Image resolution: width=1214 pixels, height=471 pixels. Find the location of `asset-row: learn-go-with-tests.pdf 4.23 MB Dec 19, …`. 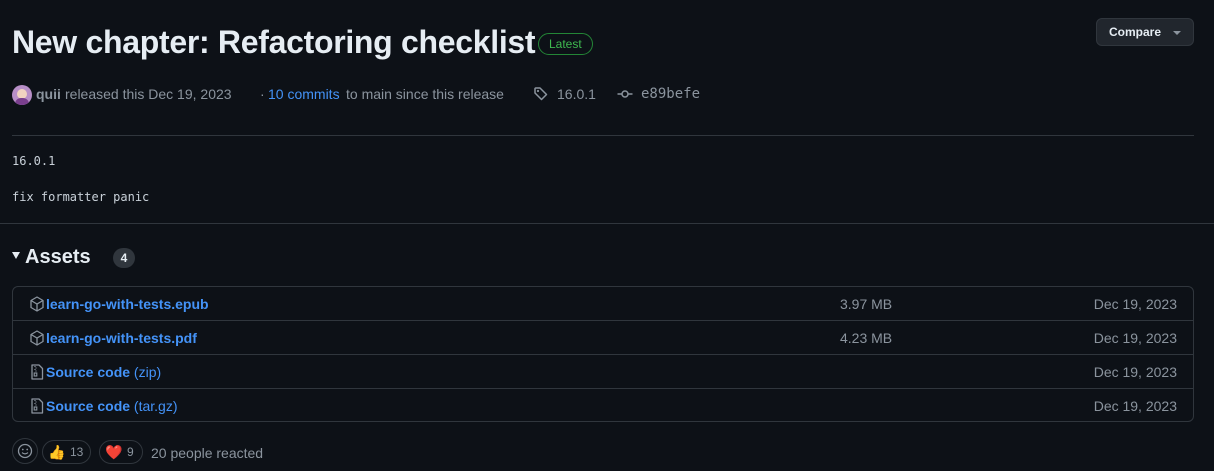

asset-row: learn-go-with-tests.pdf 4.23 MB Dec 19, … is located at coordinates (603, 337).